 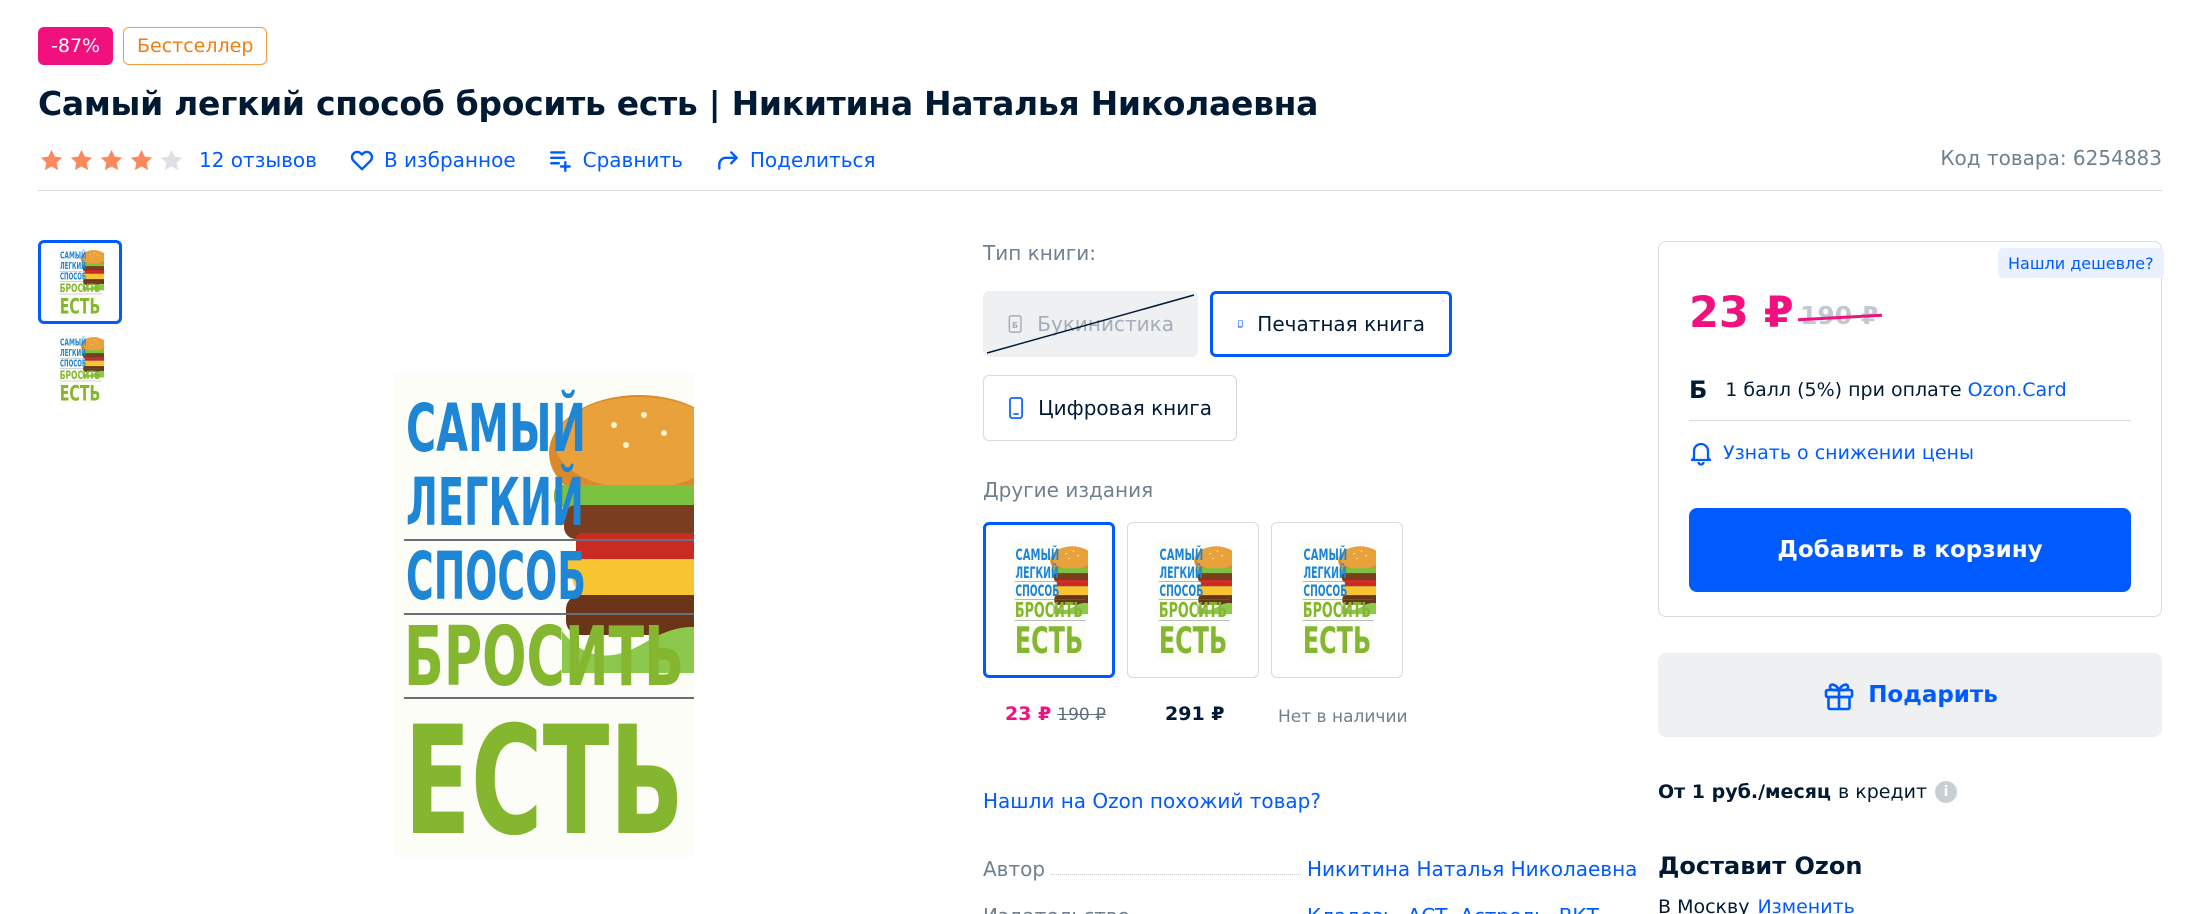 What do you see at coordinates (1910, 695) in the screenshot?
I see `gift-button: Подарить` at bounding box center [1910, 695].